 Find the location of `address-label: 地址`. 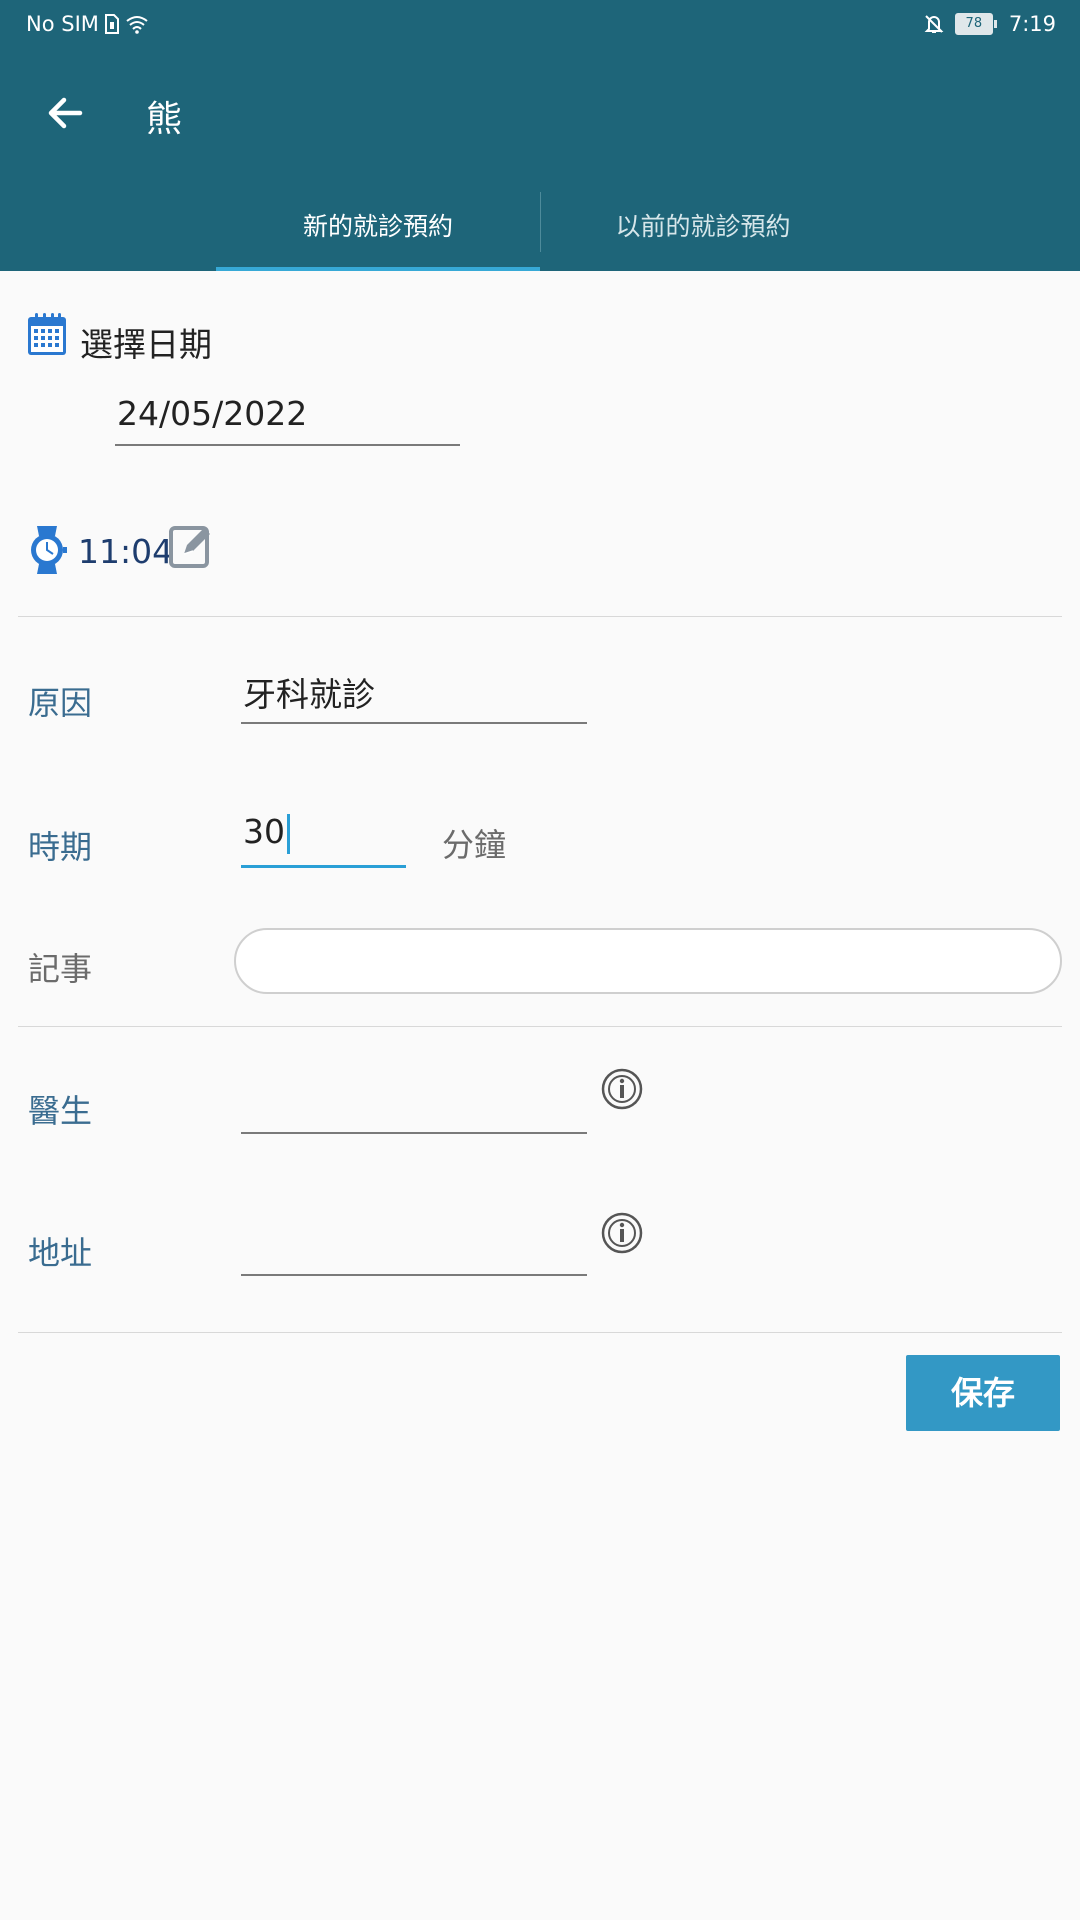

address-label: 地址 is located at coordinates (60, 1253).